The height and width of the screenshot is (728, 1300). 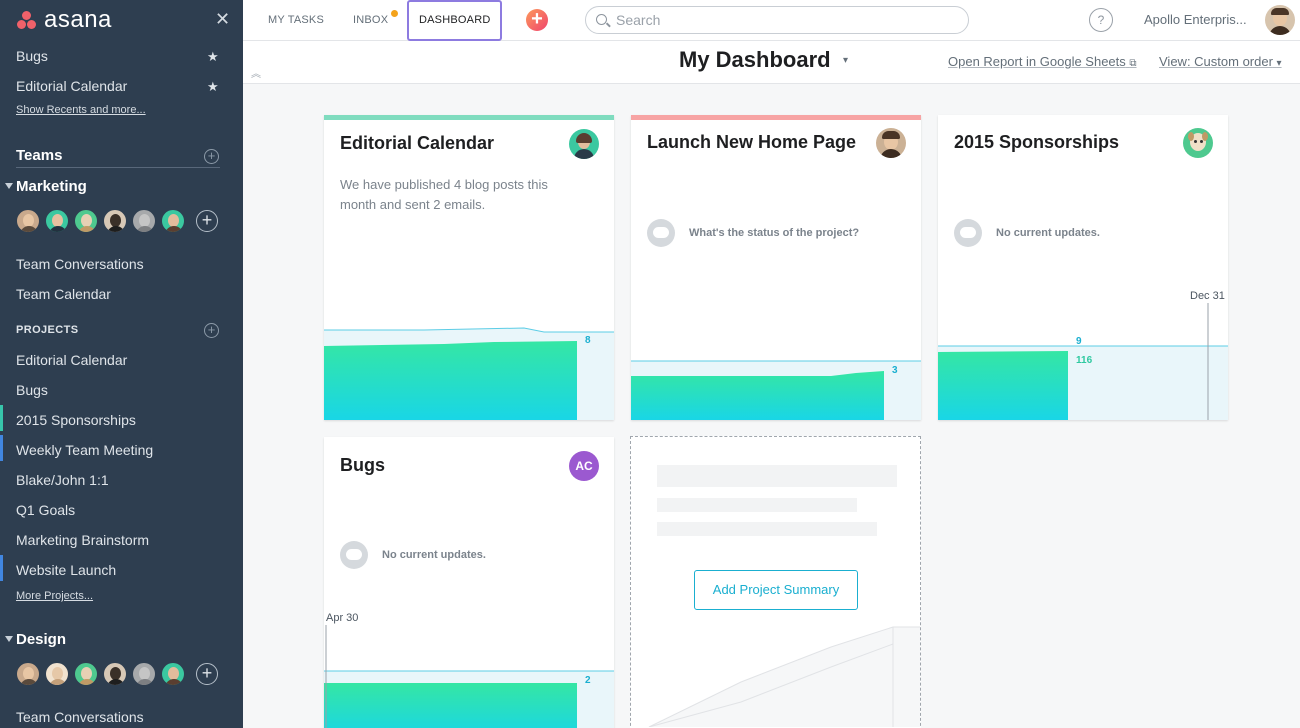 I want to click on search-icon, so click(x=601, y=19).